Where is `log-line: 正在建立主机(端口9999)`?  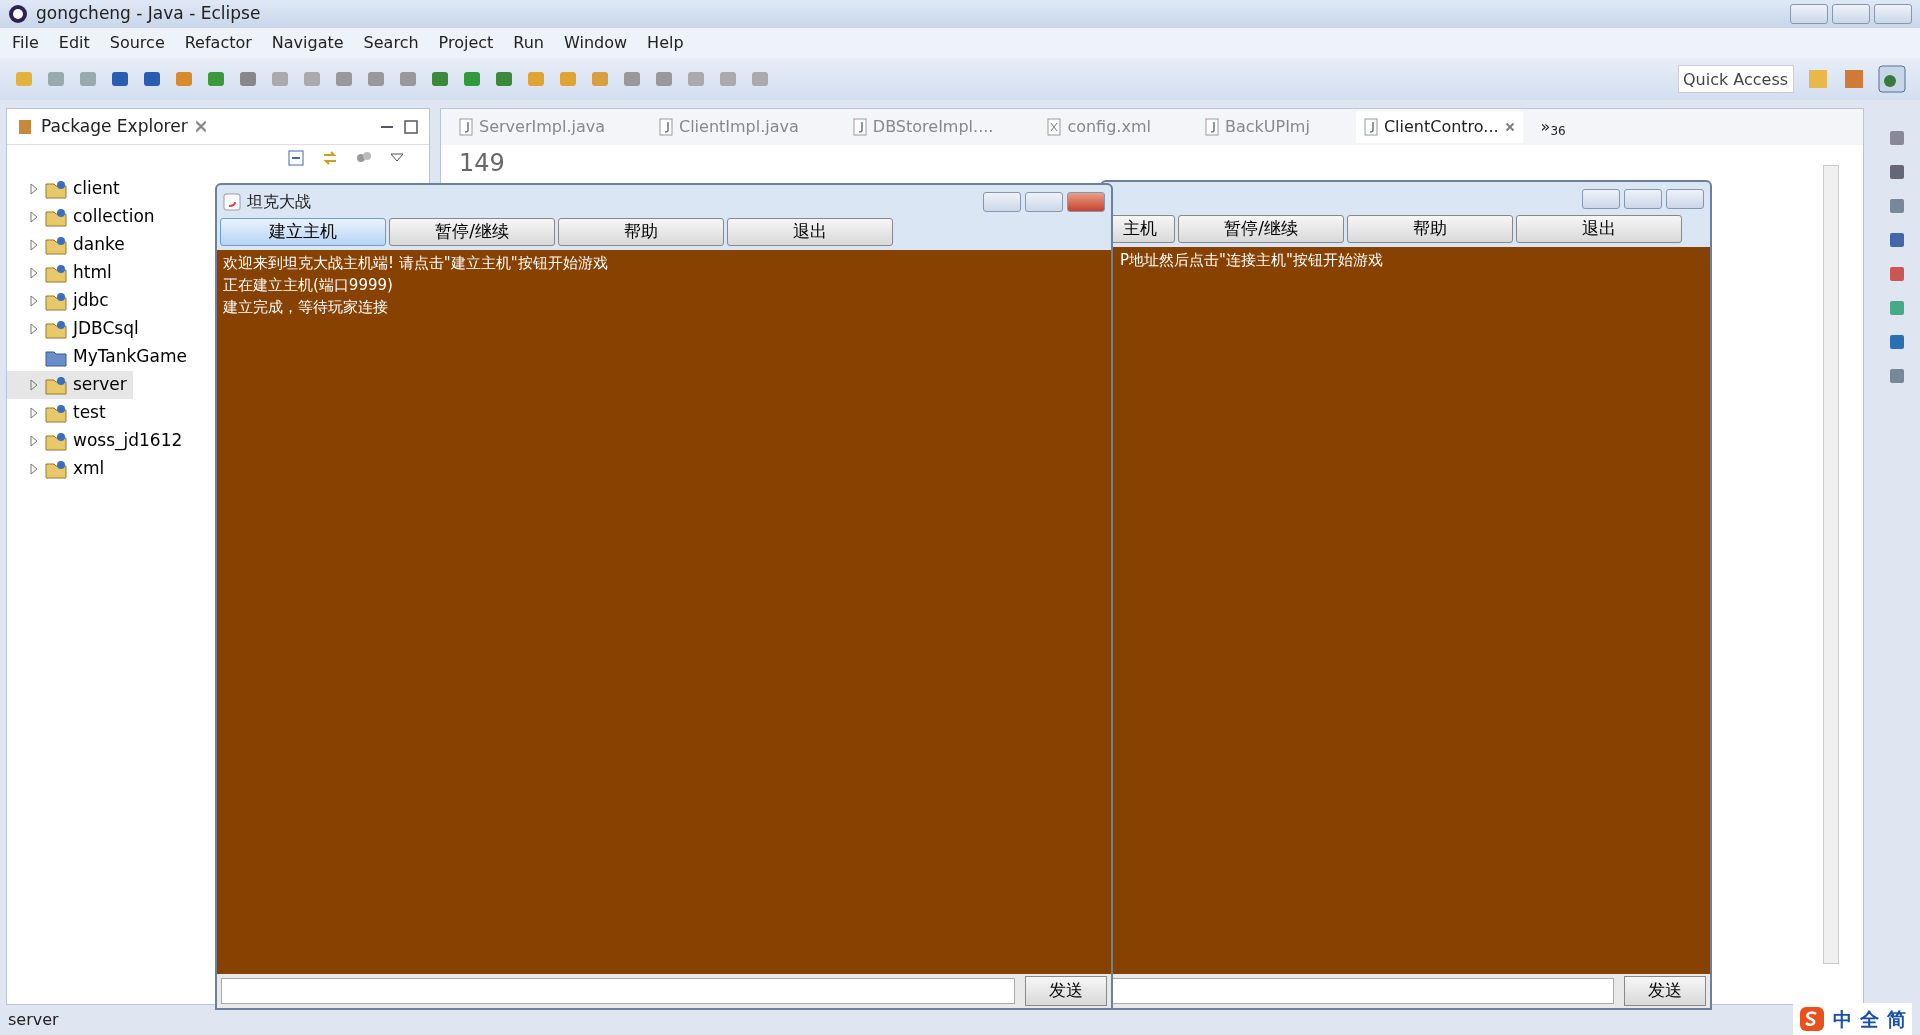
log-line: 正在建立主机(端口9999) is located at coordinates (308, 285).